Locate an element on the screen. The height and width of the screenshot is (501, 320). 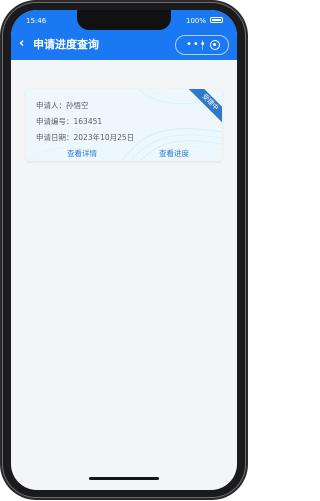
capsule-divider is located at coordinates (202, 45).